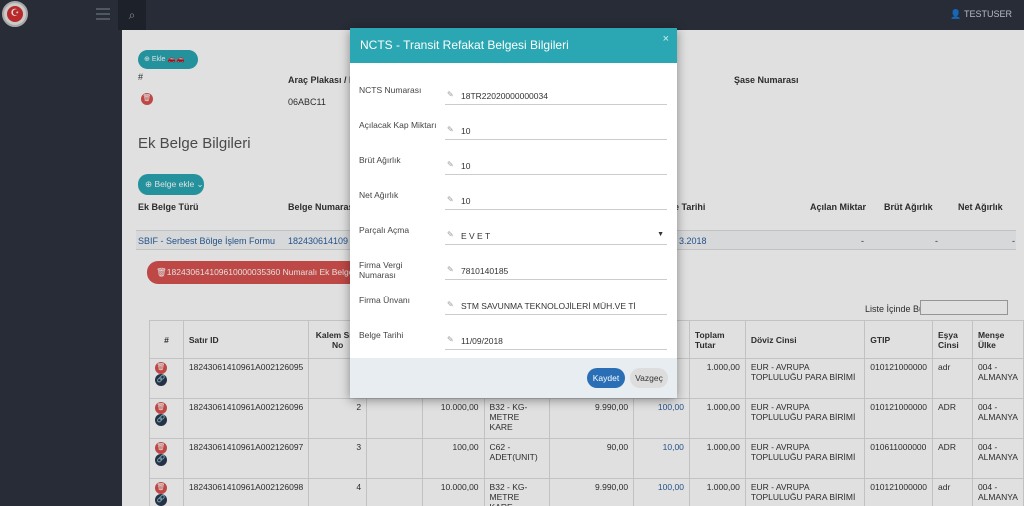  What do you see at coordinates (384, 230) in the screenshot?
I see `field-label: Parçalı Açma` at bounding box center [384, 230].